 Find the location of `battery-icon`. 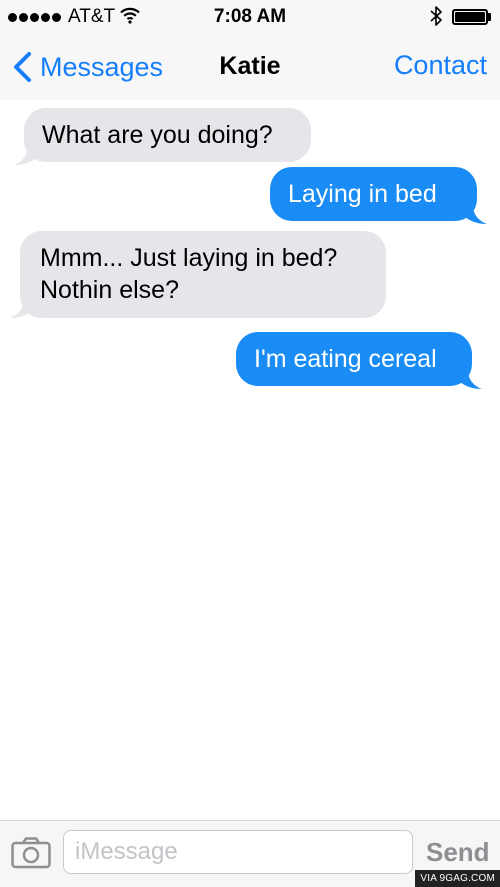

battery-icon is located at coordinates (470, 17).